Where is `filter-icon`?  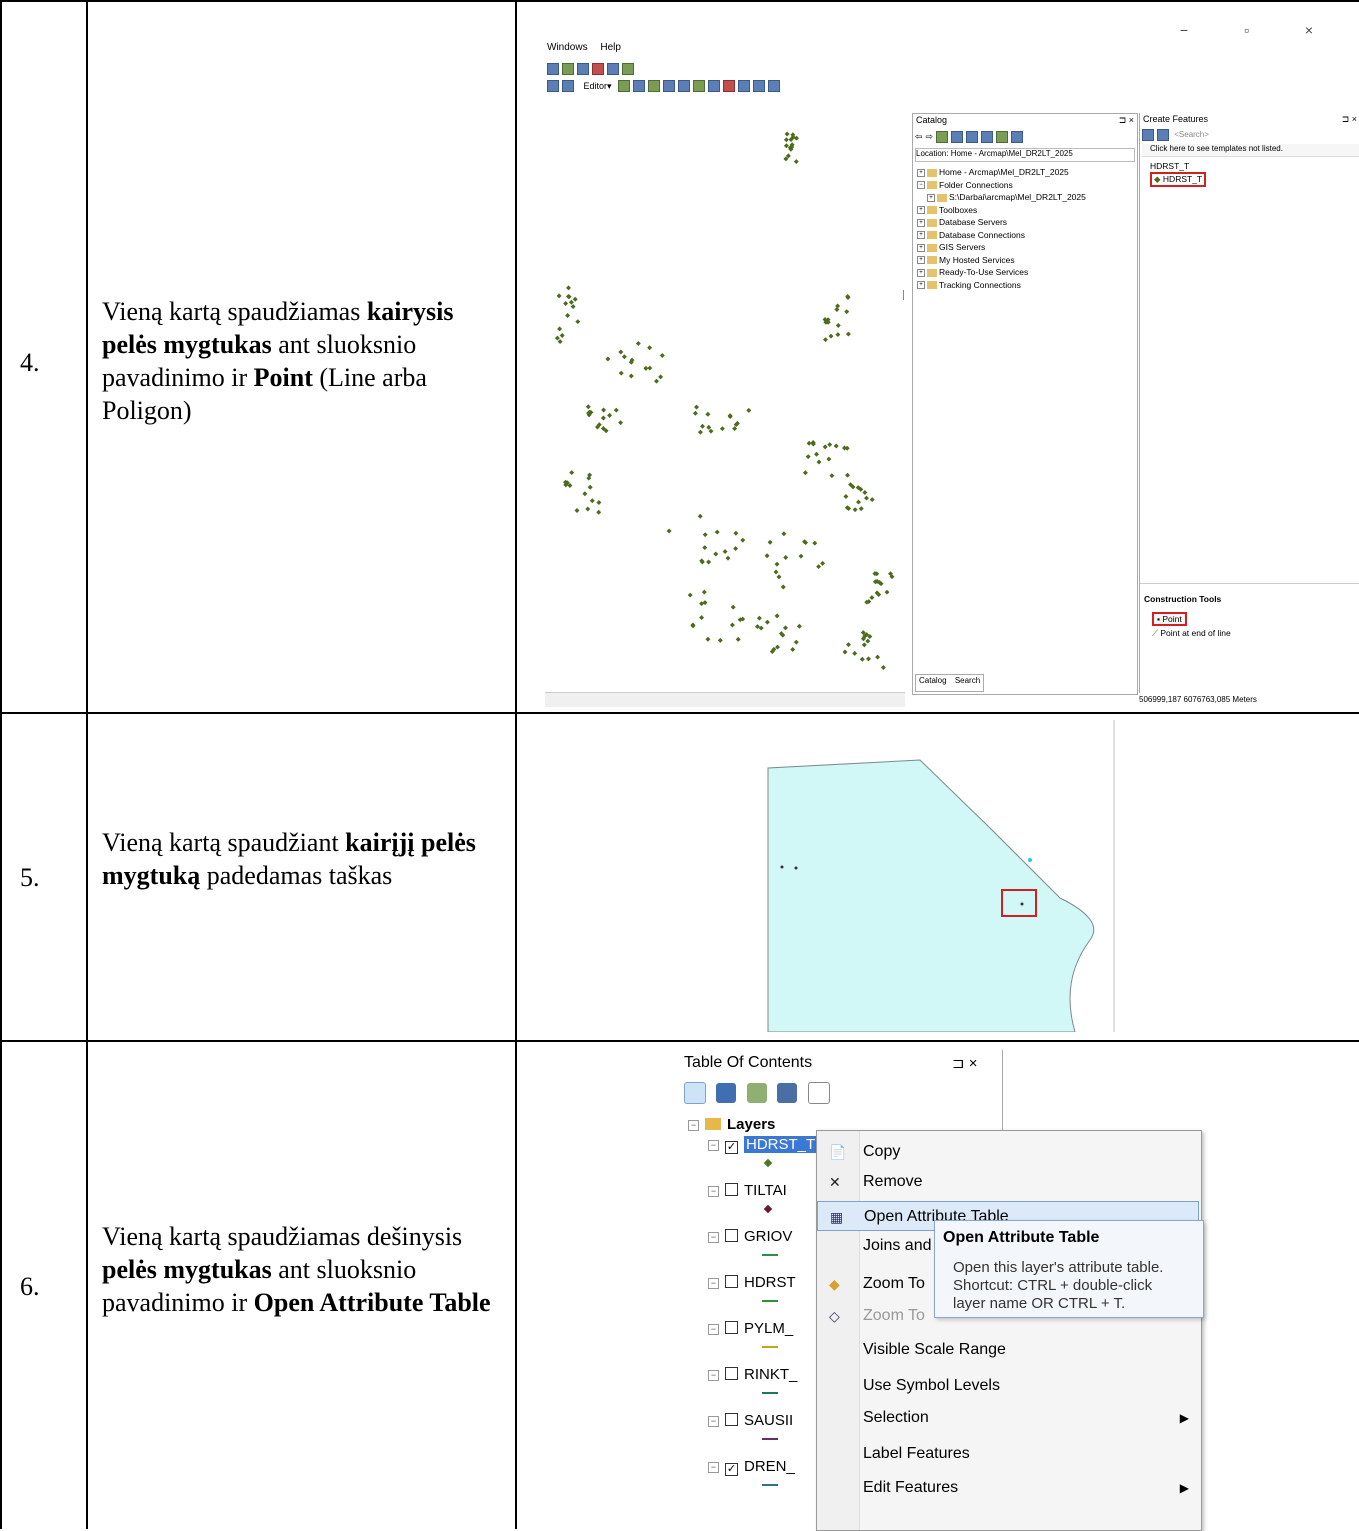 filter-icon is located at coordinates (1163, 135).